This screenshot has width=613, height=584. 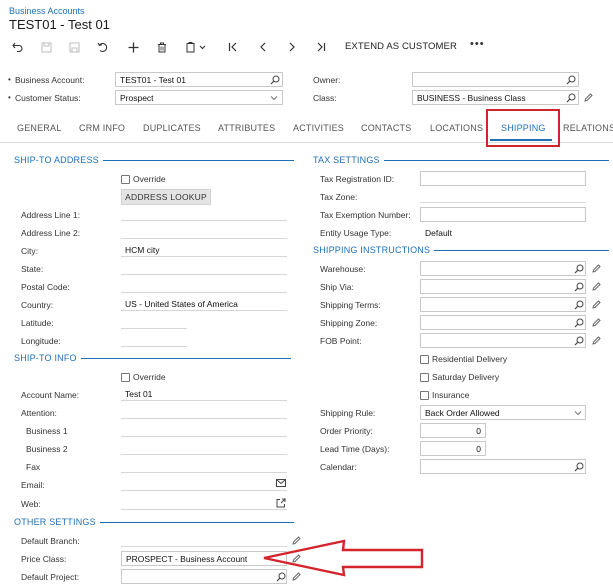 I want to click on web-field, so click(x=204, y=503).